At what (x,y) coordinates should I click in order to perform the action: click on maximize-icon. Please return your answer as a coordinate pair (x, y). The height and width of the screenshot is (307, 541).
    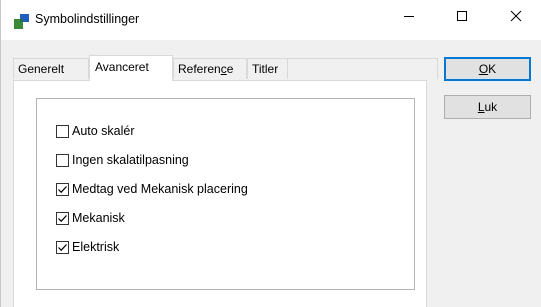
    Looking at the image, I should click on (462, 16).